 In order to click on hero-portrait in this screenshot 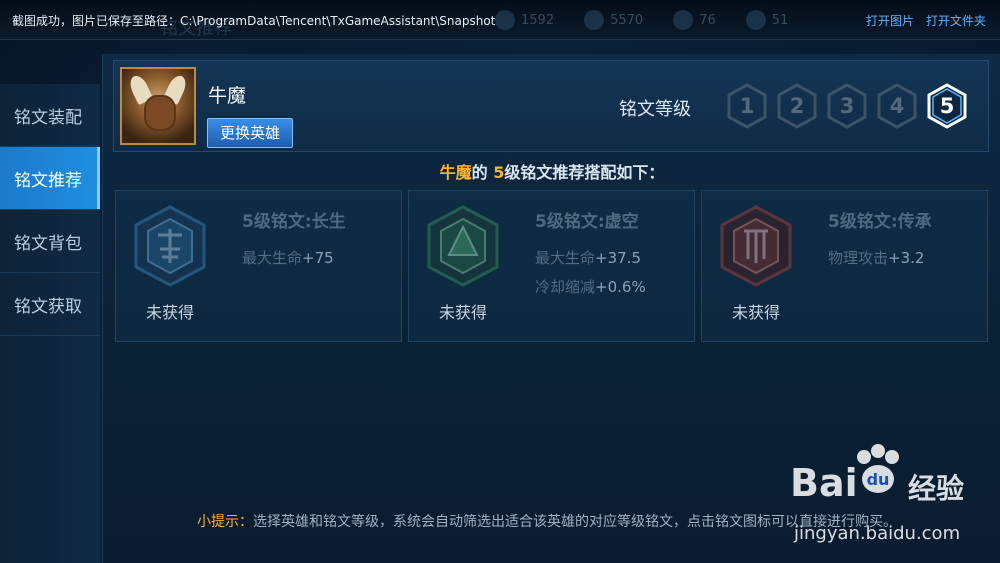, I will do `click(158, 106)`.